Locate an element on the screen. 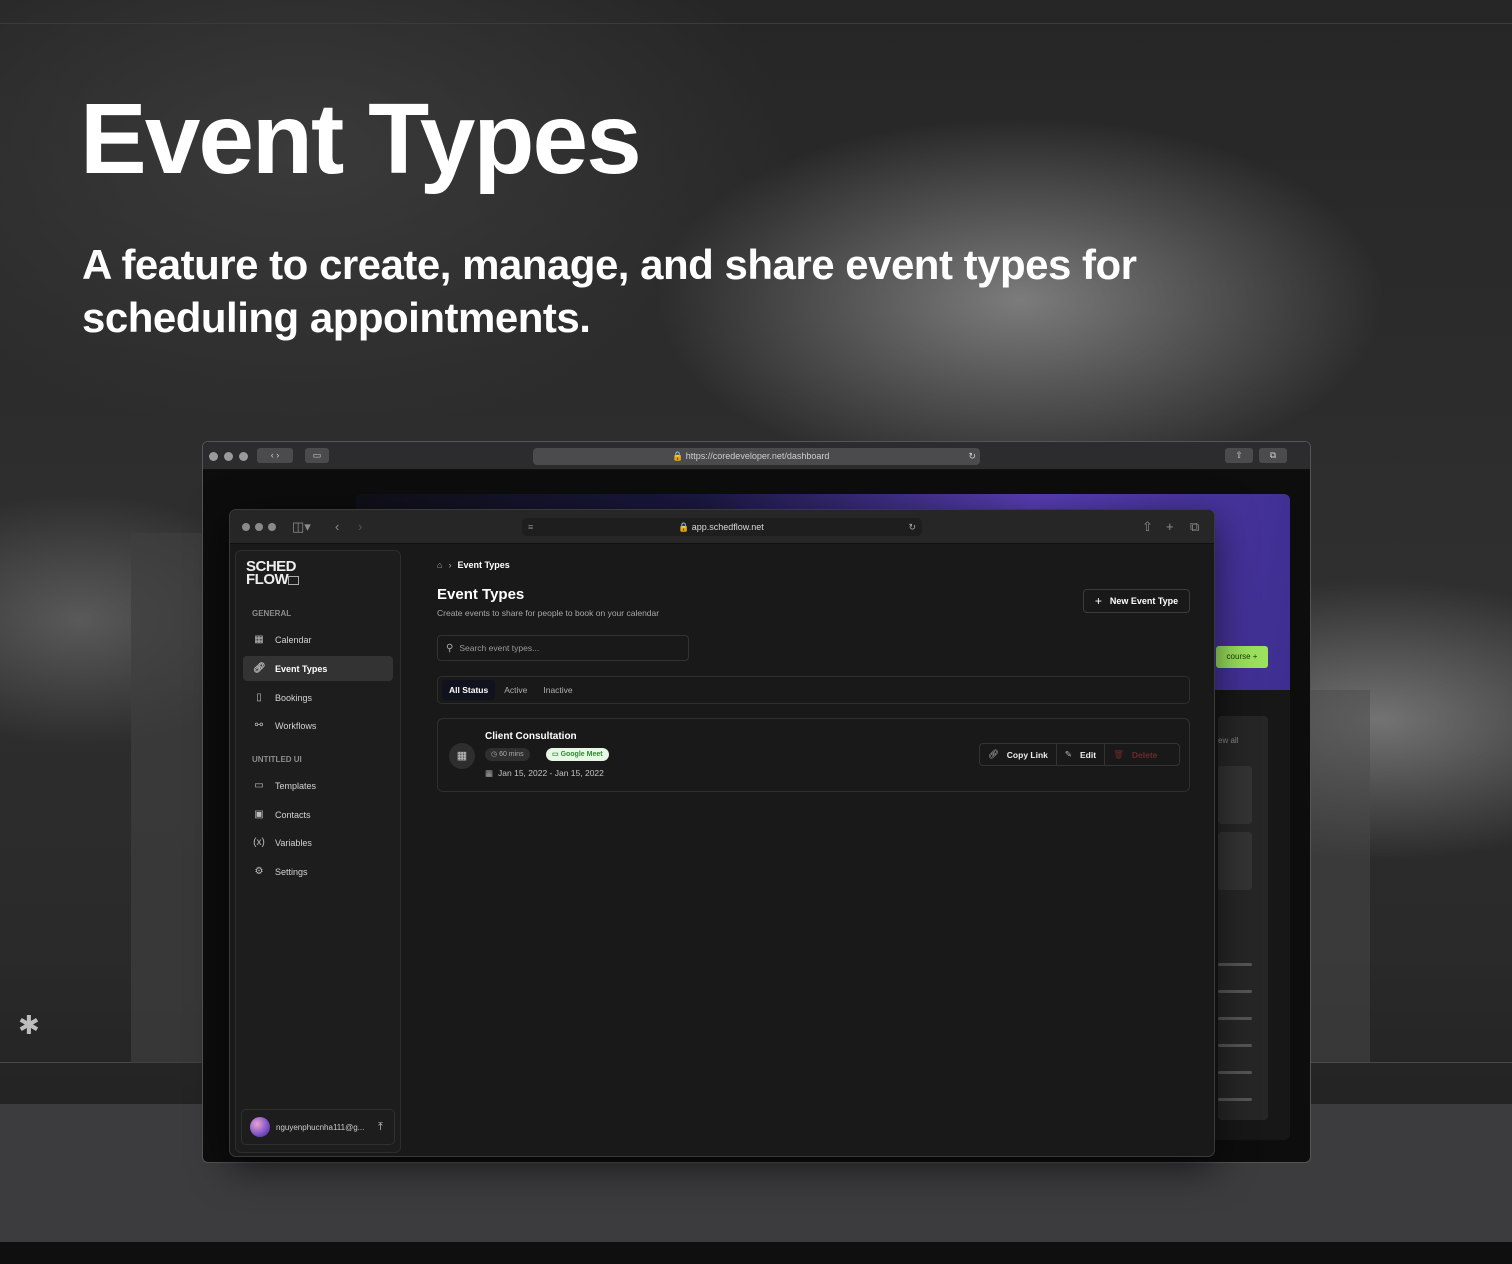 Image resolution: width=1512 pixels, height=1264 pixels. duration-text: 60 mins is located at coordinates (511, 754).